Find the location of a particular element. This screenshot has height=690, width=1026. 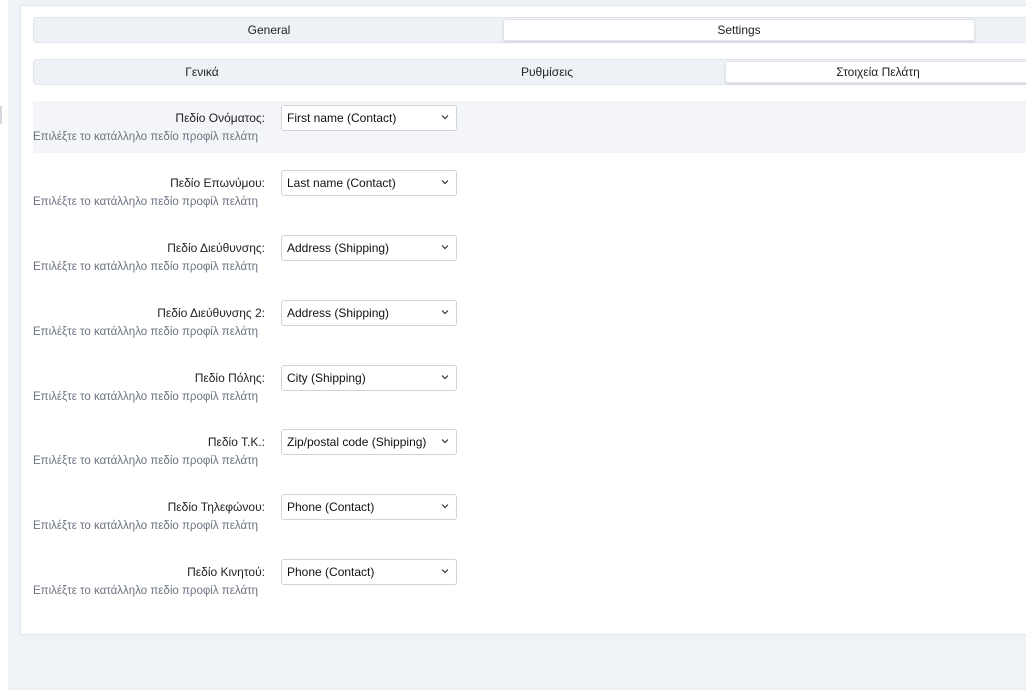

zip-field-select: Zip/postal code (Shipping) is located at coordinates (369, 442).